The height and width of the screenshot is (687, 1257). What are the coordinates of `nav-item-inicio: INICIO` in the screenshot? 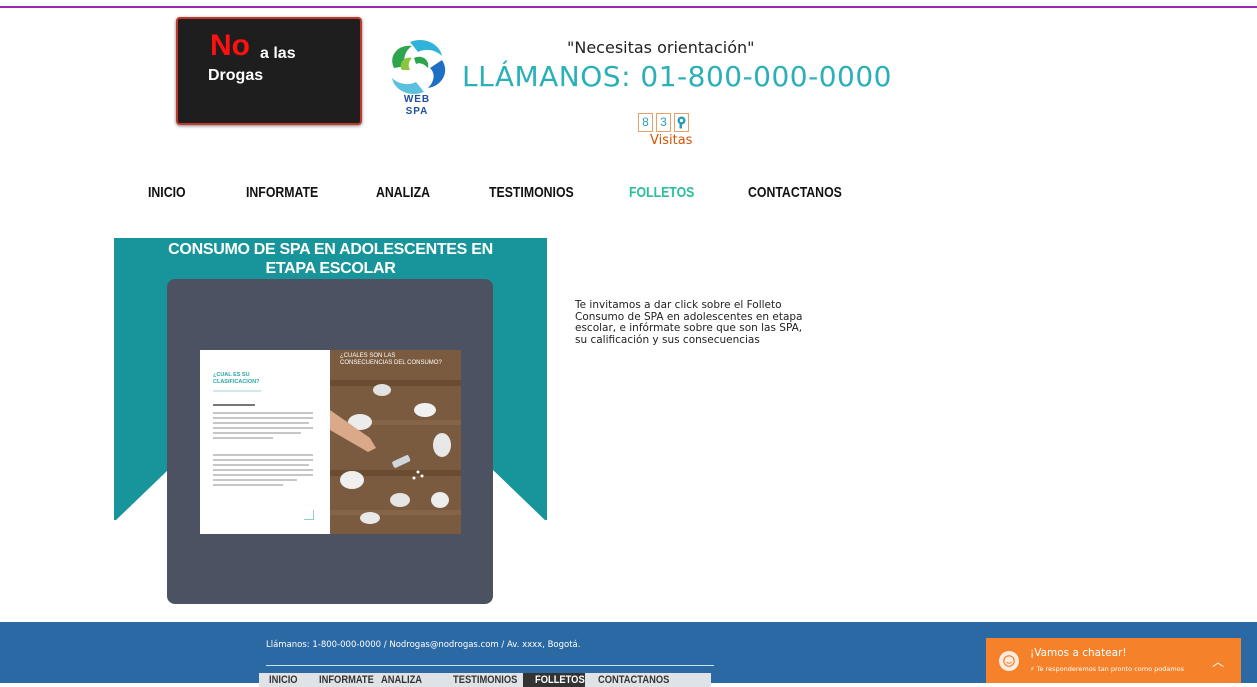 It's located at (167, 192).